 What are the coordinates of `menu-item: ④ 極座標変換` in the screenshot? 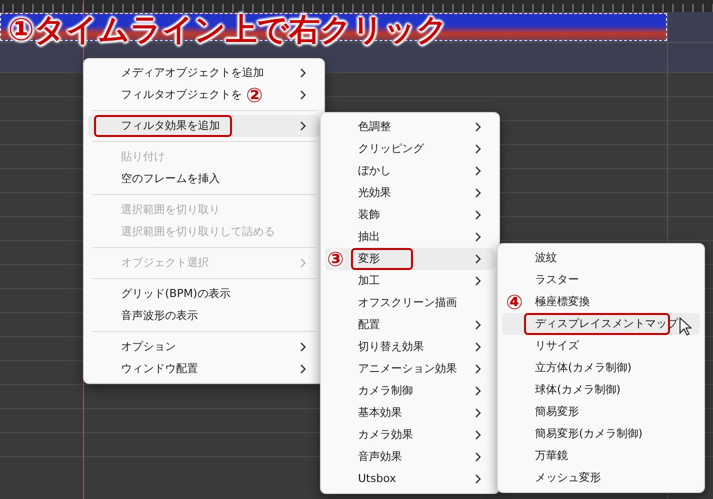 It's located at (601, 302).